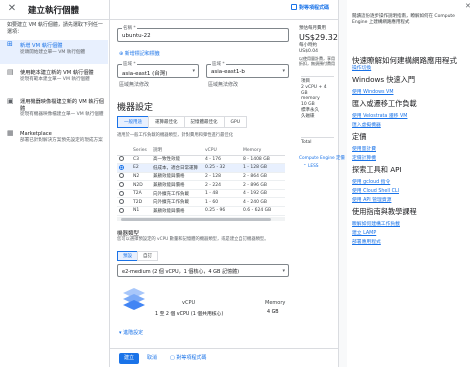 The width and height of the screenshot is (474, 367). Describe the element at coordinates (129, 64) in the screenshot. I see `region-select-label: 區域 *` at that location.